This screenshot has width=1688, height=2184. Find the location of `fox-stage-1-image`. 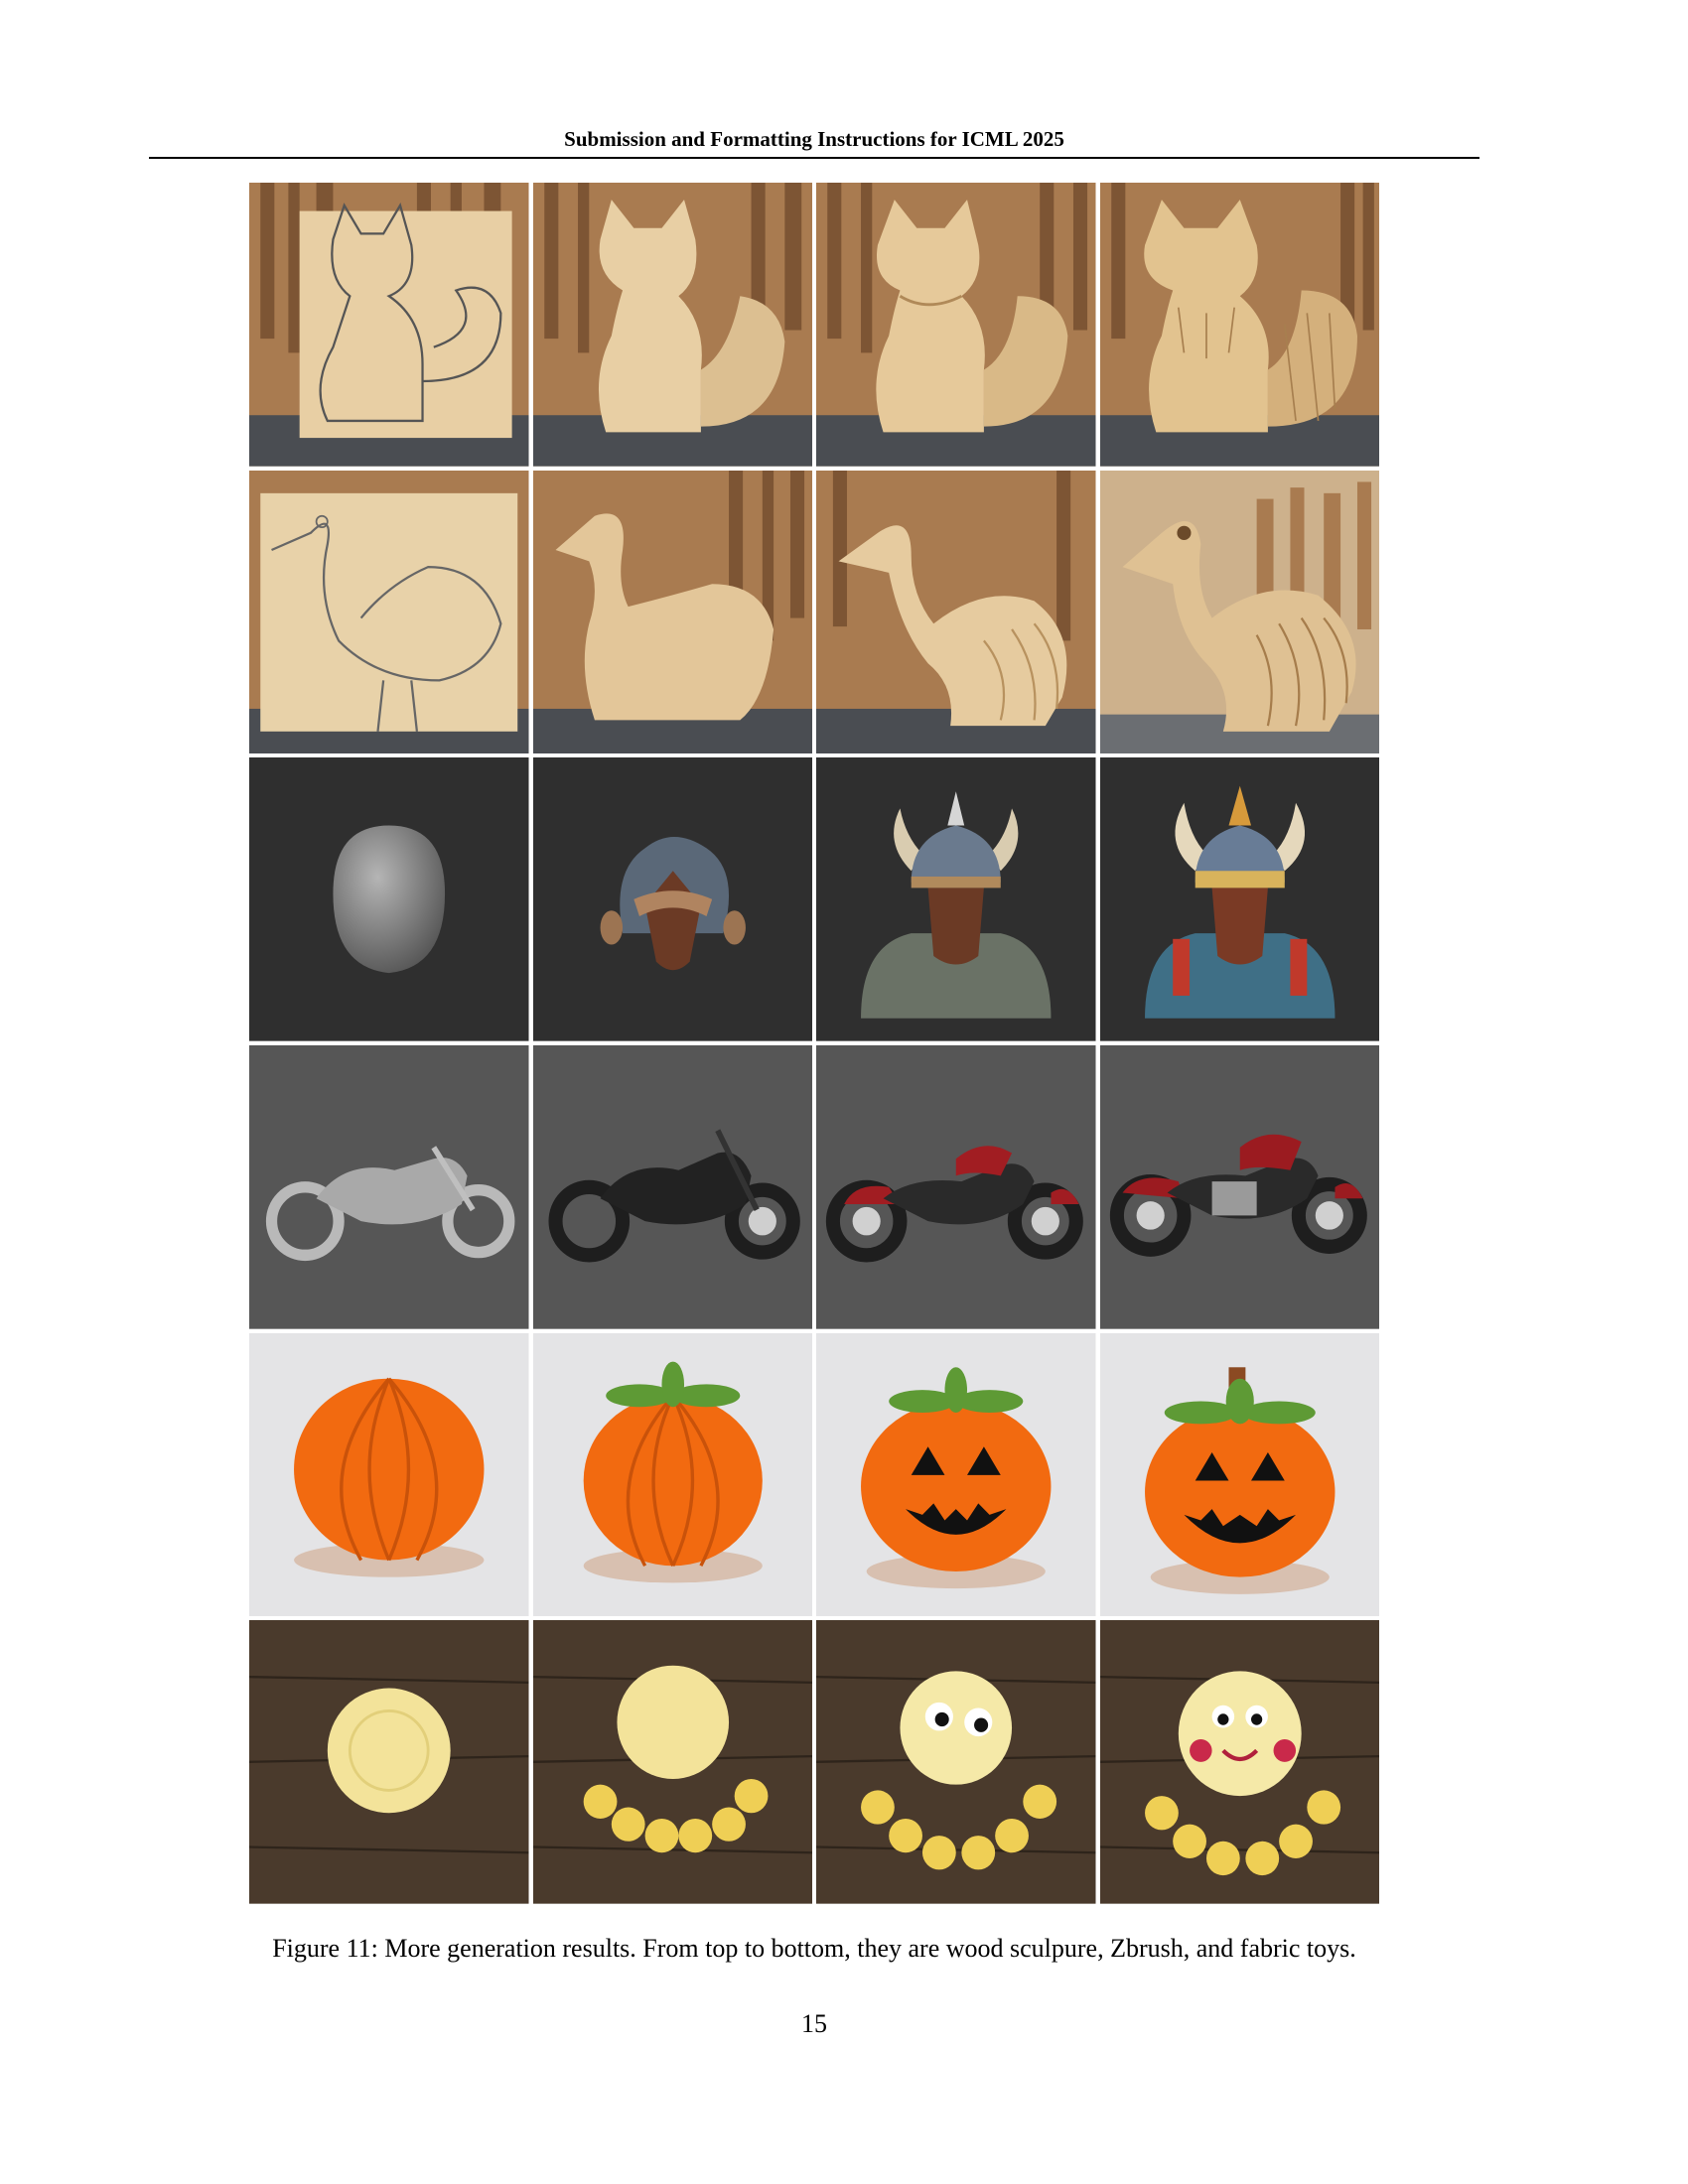

fox-stage-1-image is located at coordinates (389, 325).